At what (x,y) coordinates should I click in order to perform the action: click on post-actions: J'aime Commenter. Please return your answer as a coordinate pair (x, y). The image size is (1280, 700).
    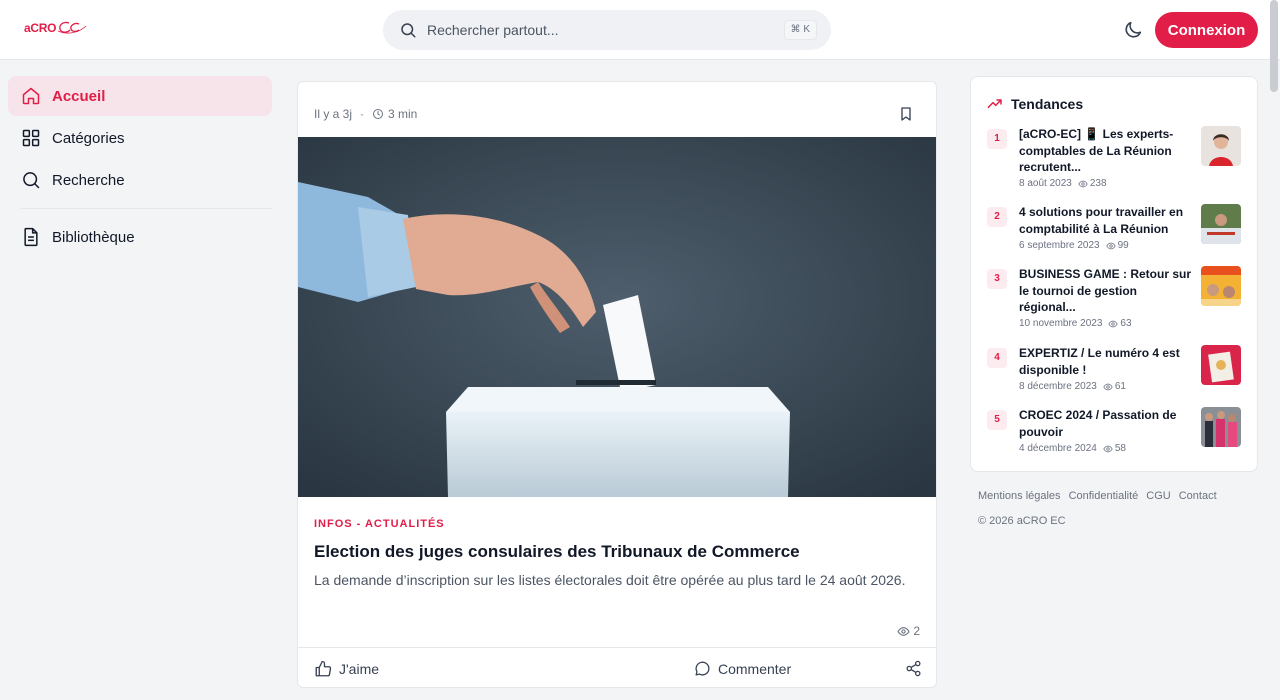
    Looking at the image, I should click on (617, 667).